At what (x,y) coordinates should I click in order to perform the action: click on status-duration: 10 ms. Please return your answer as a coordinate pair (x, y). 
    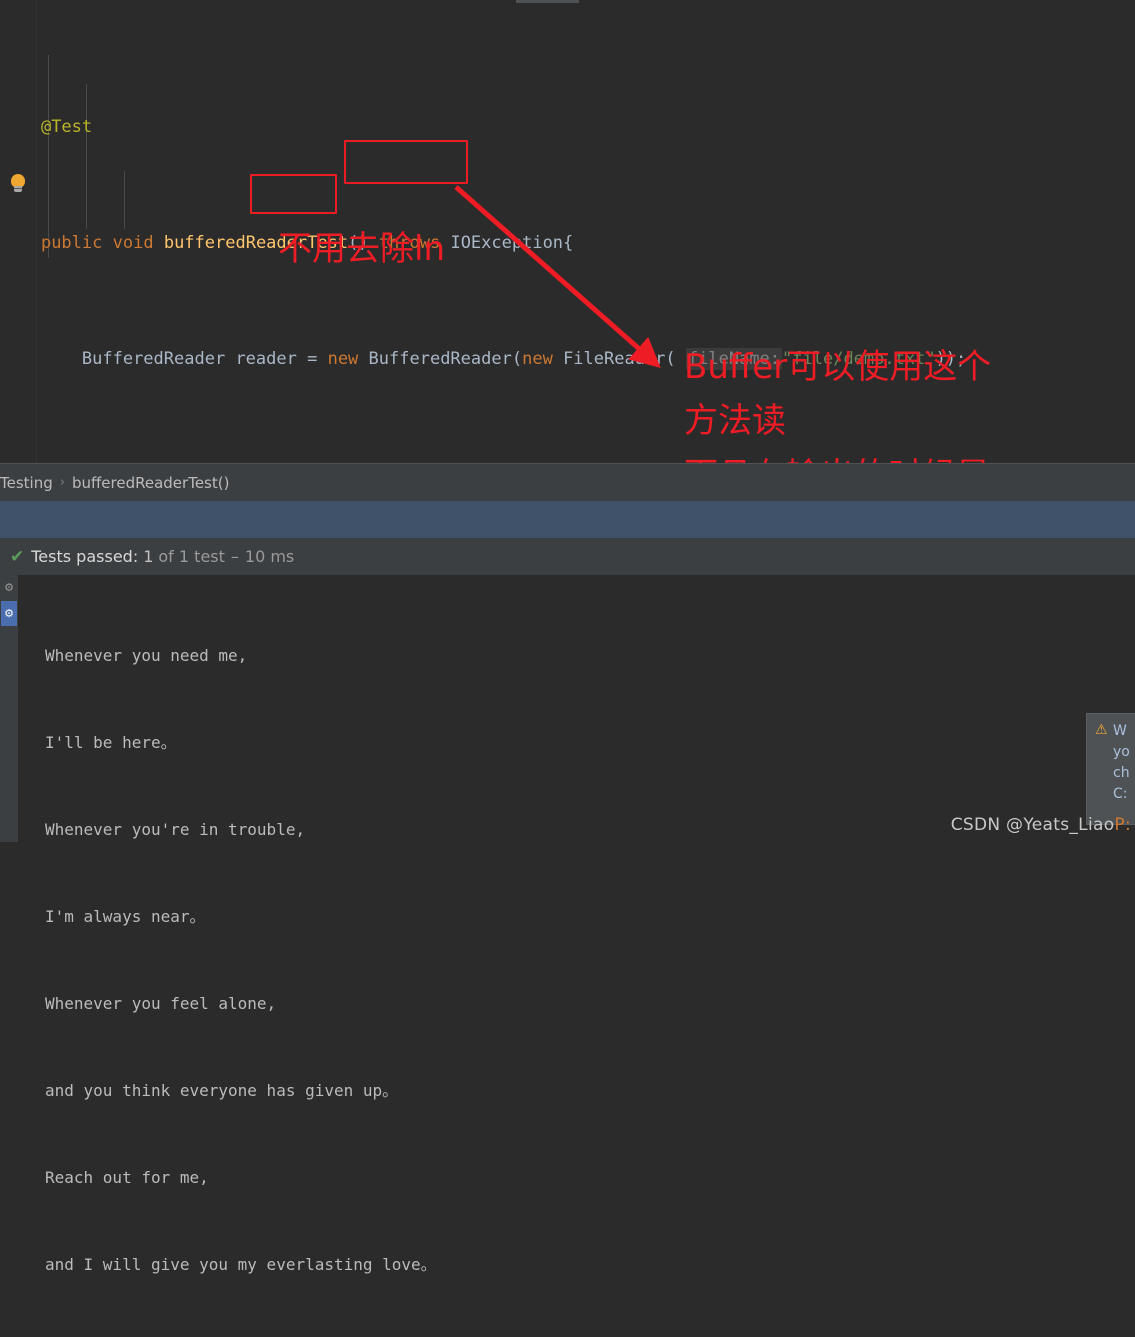
    Looking at the image, I should click on (269, 556).